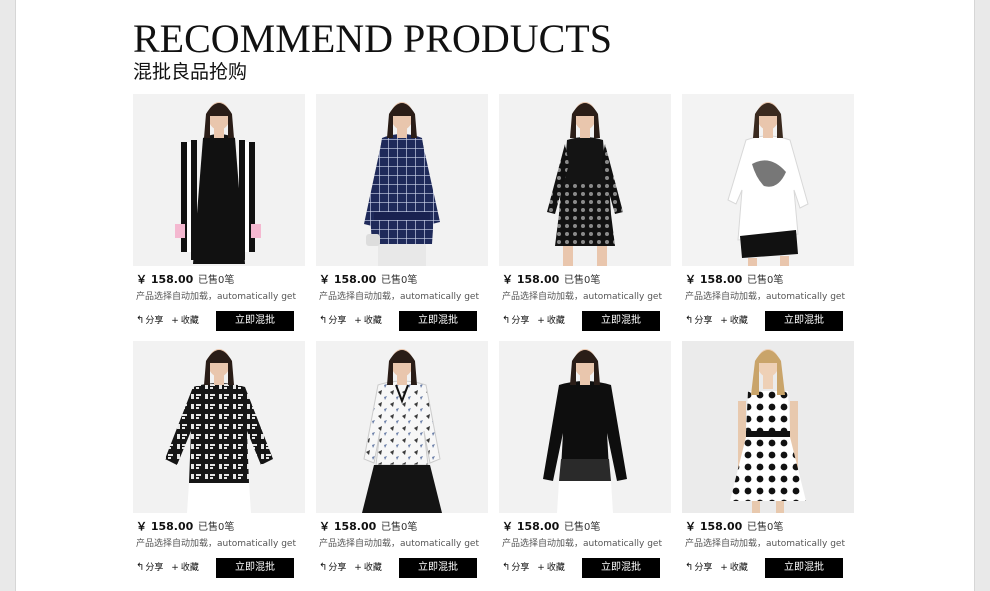 The width and height of the screenshot is (990, 591). Describe the element at coordinates (372, 38) in the screenshot. I see `section-title: RECOMMEND PRODUCTS` at that location.